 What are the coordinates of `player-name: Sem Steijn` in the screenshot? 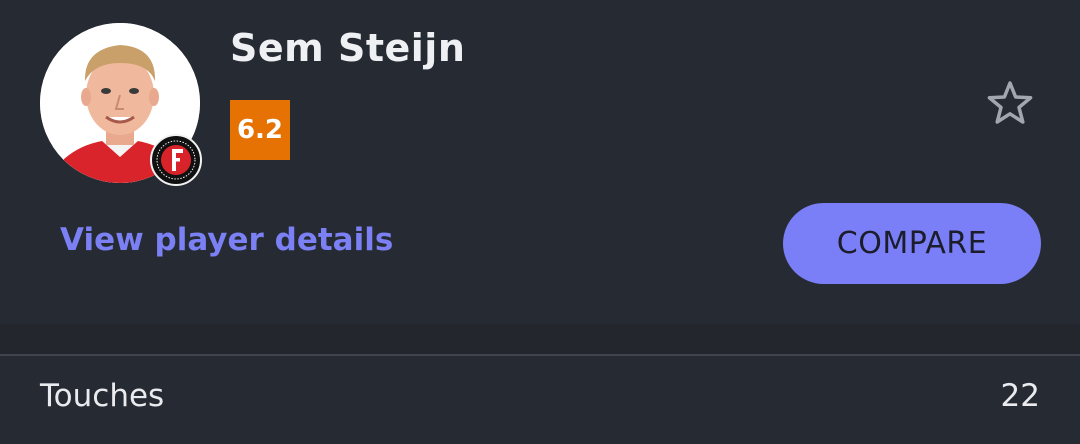 It's located at (348, 48).